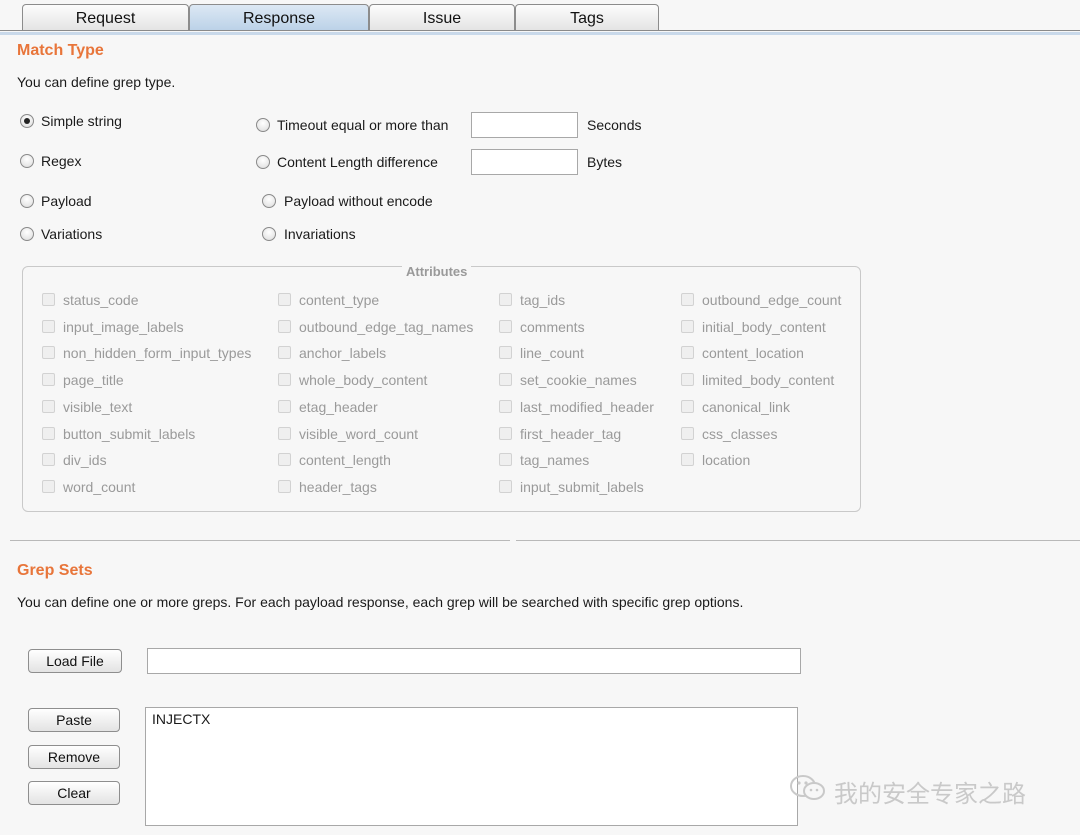 The width and height of the screenshot is (1080, 835). What do you see at coordinates (284, 326) in the screenshot?
I see `outbound-edge-tag-names-checkbox` at bounding box center [284, 326].